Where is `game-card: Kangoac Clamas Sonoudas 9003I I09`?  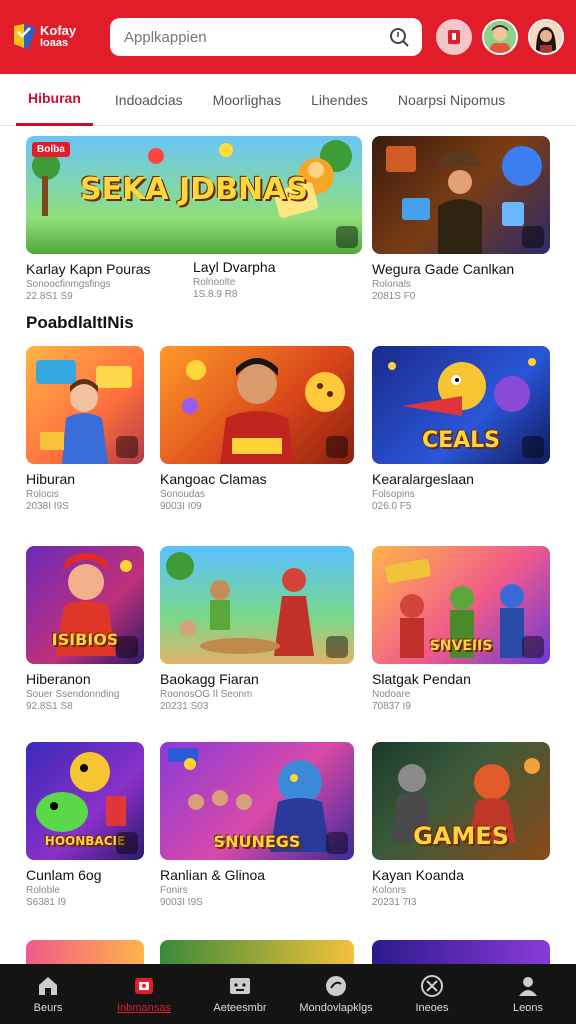
game-card: Kangoac Clamas Sonoudas 9003I I09 is located at coordinates (257, 429).